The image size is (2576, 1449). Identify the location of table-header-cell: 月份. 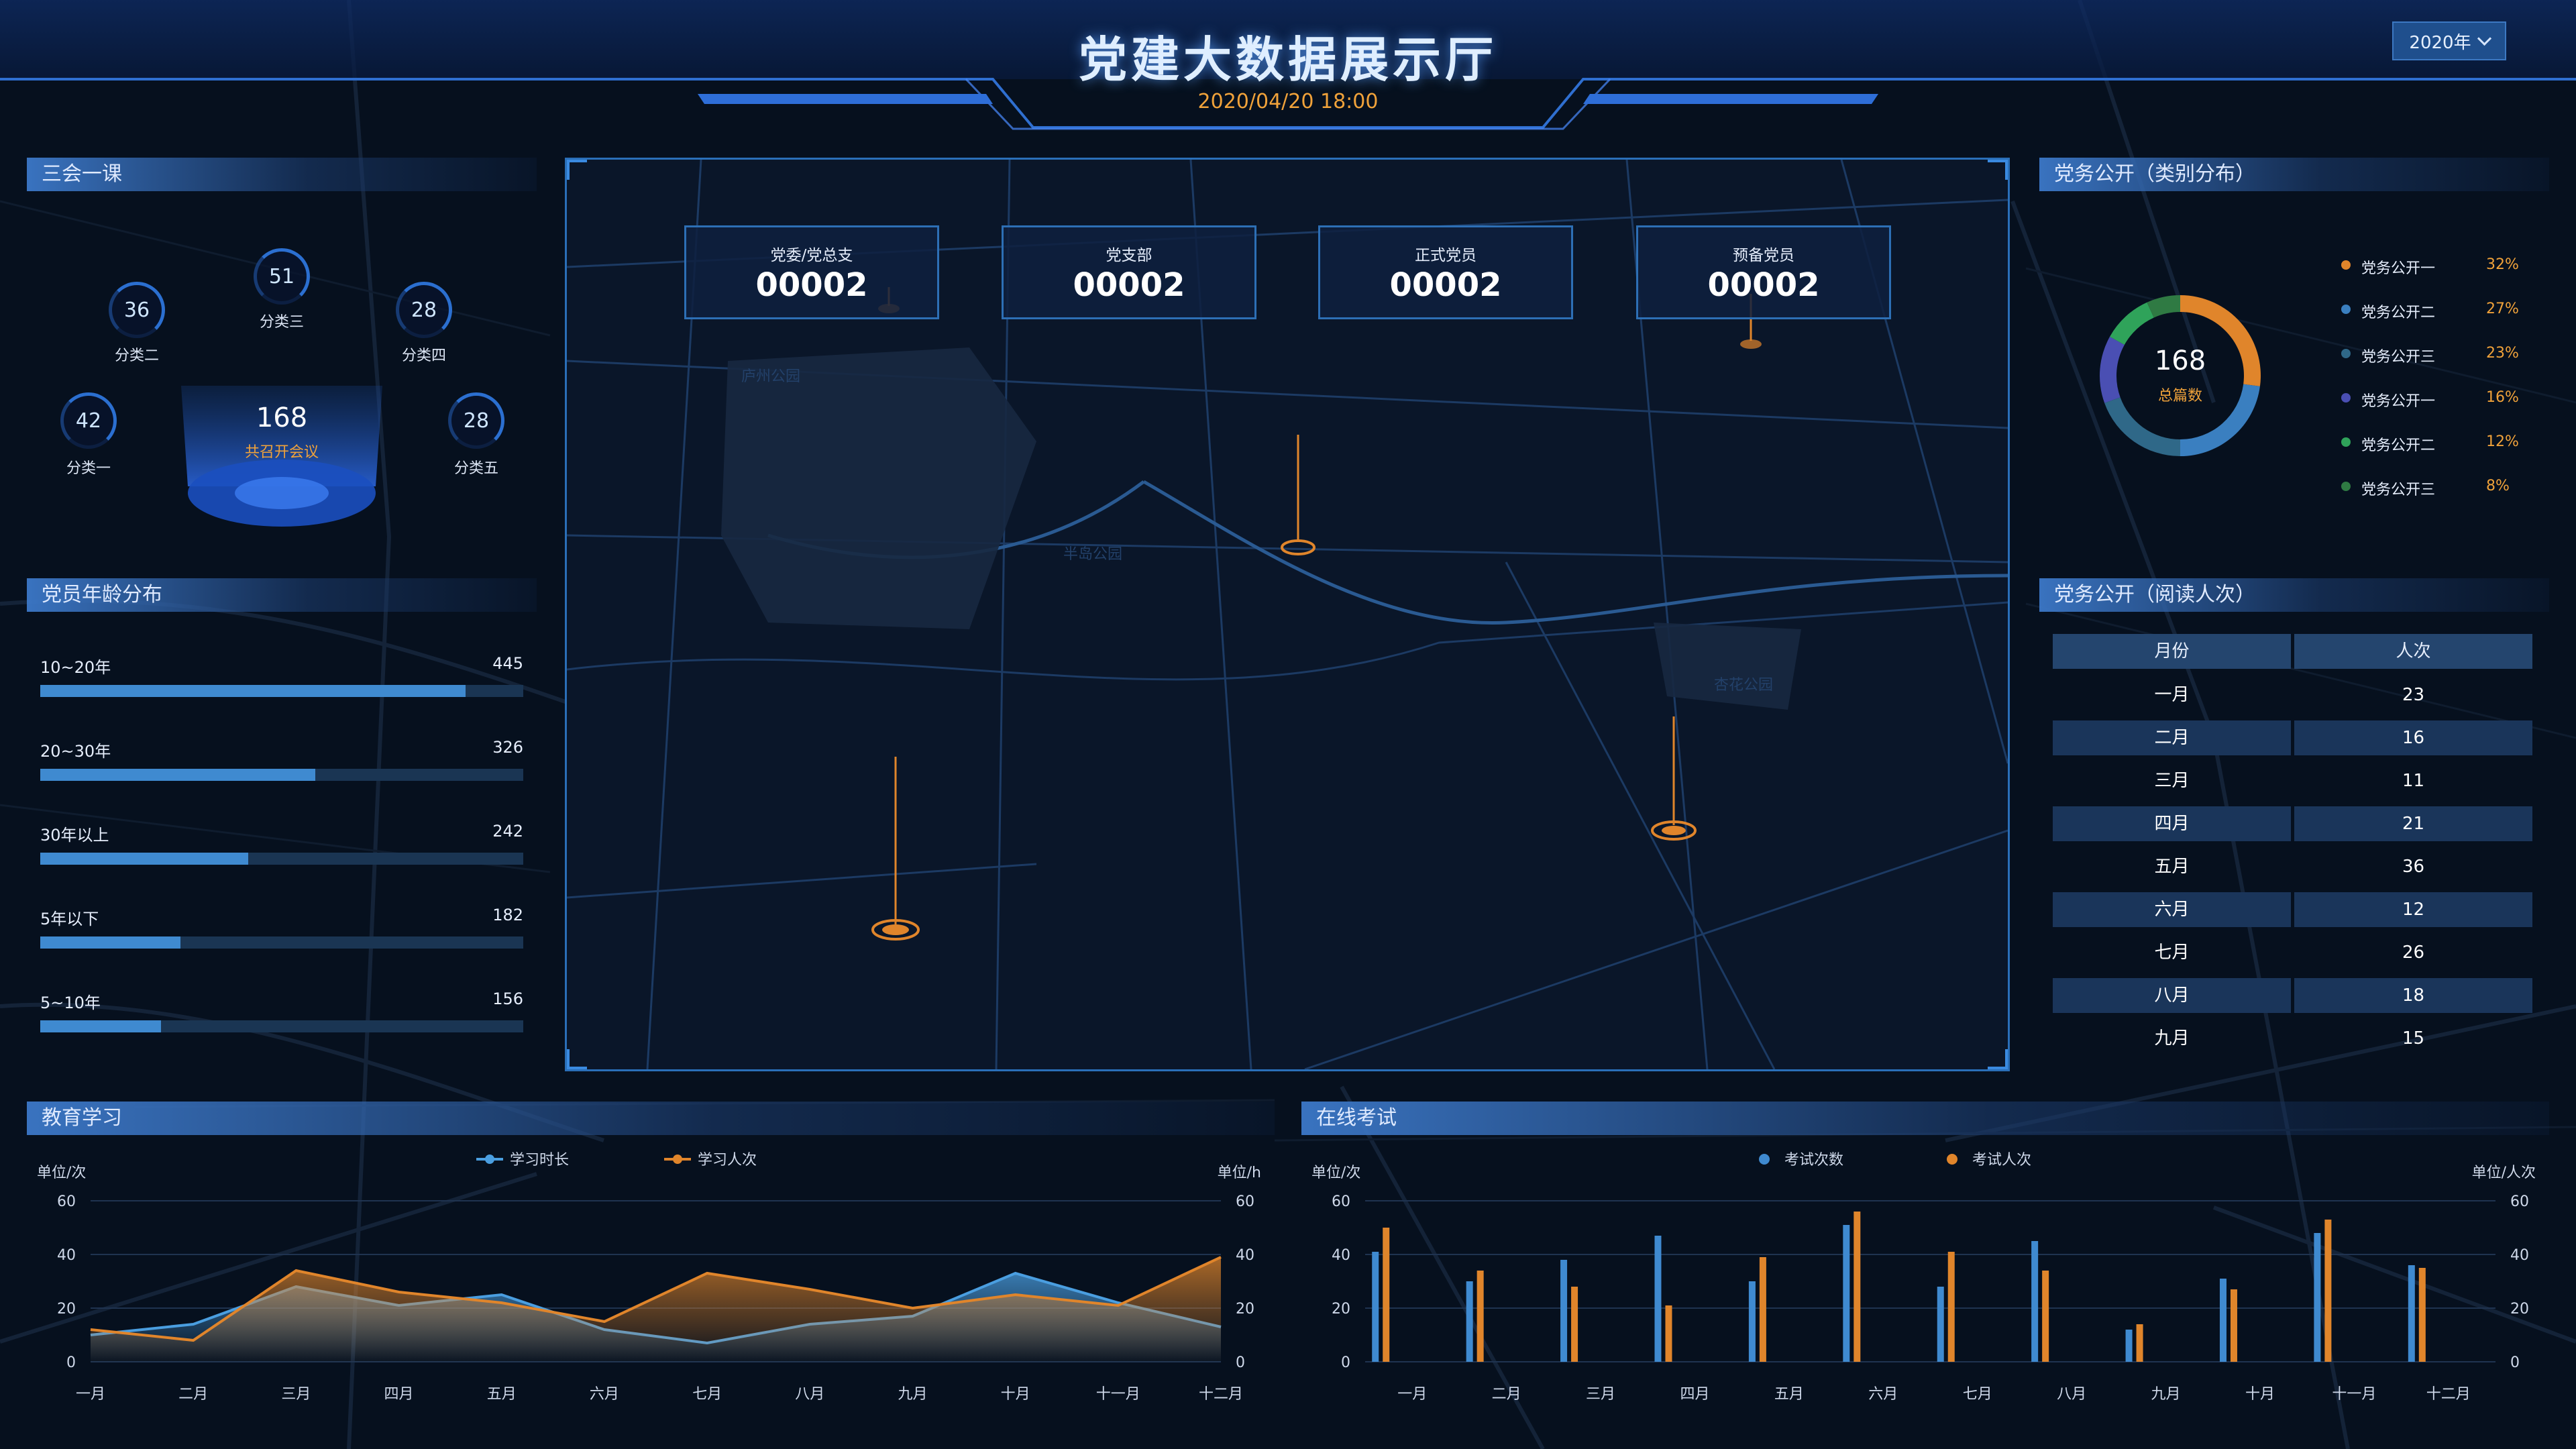
(2172, 651).